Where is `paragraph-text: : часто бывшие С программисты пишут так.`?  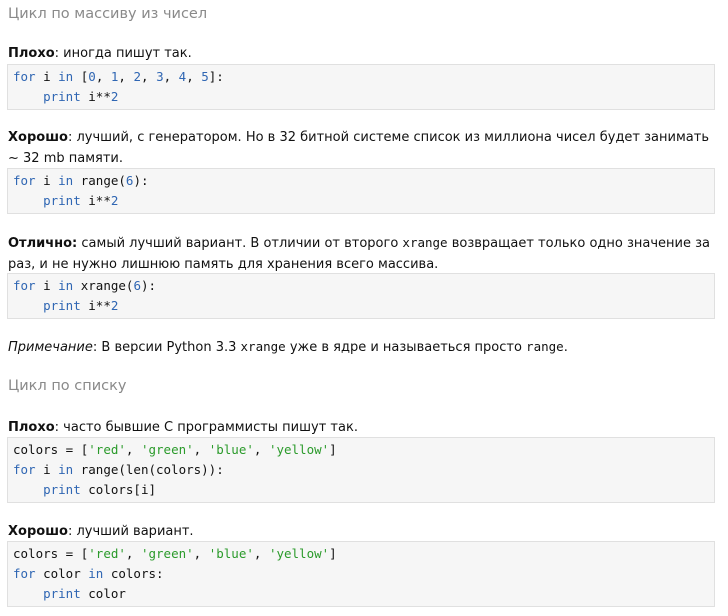
paragraph-text: : часто бывшие С программисты пишут так. is located at coordinates (206, 427).